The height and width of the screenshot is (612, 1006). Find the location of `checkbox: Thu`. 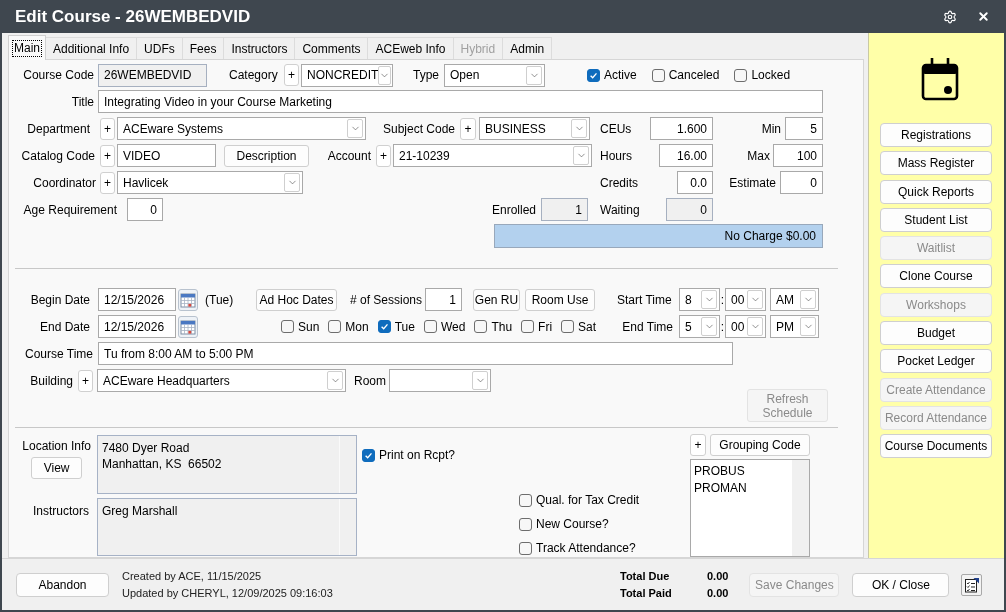

checkbox: Thu is located at coordinates (493, 326).